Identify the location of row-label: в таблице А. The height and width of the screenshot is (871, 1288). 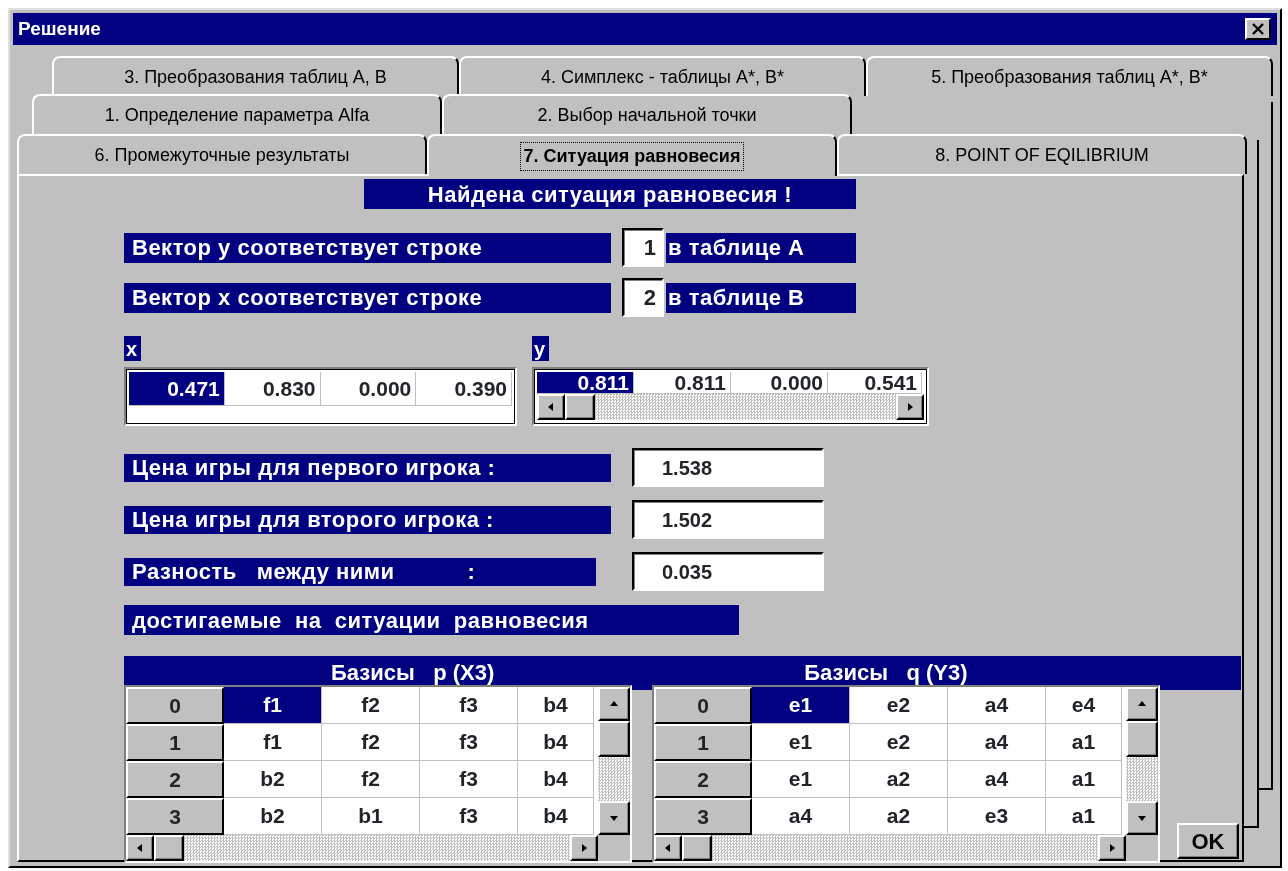
(761, 247).